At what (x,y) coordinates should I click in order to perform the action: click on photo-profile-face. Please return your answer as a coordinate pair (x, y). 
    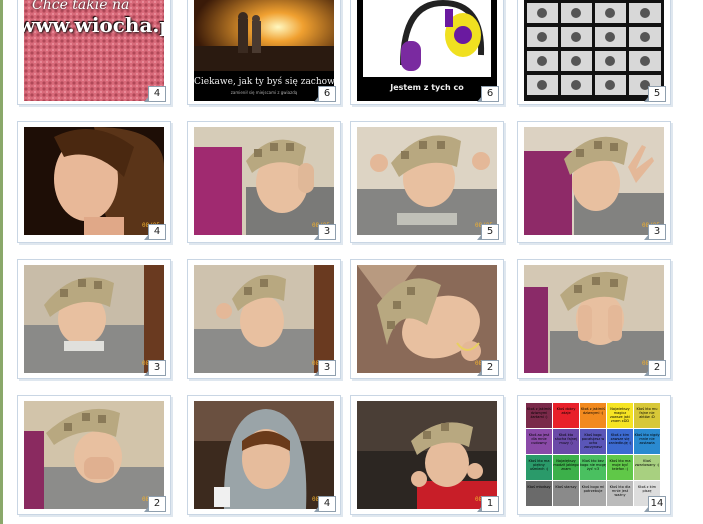
    Looking at the image, I should click on (94, 181).